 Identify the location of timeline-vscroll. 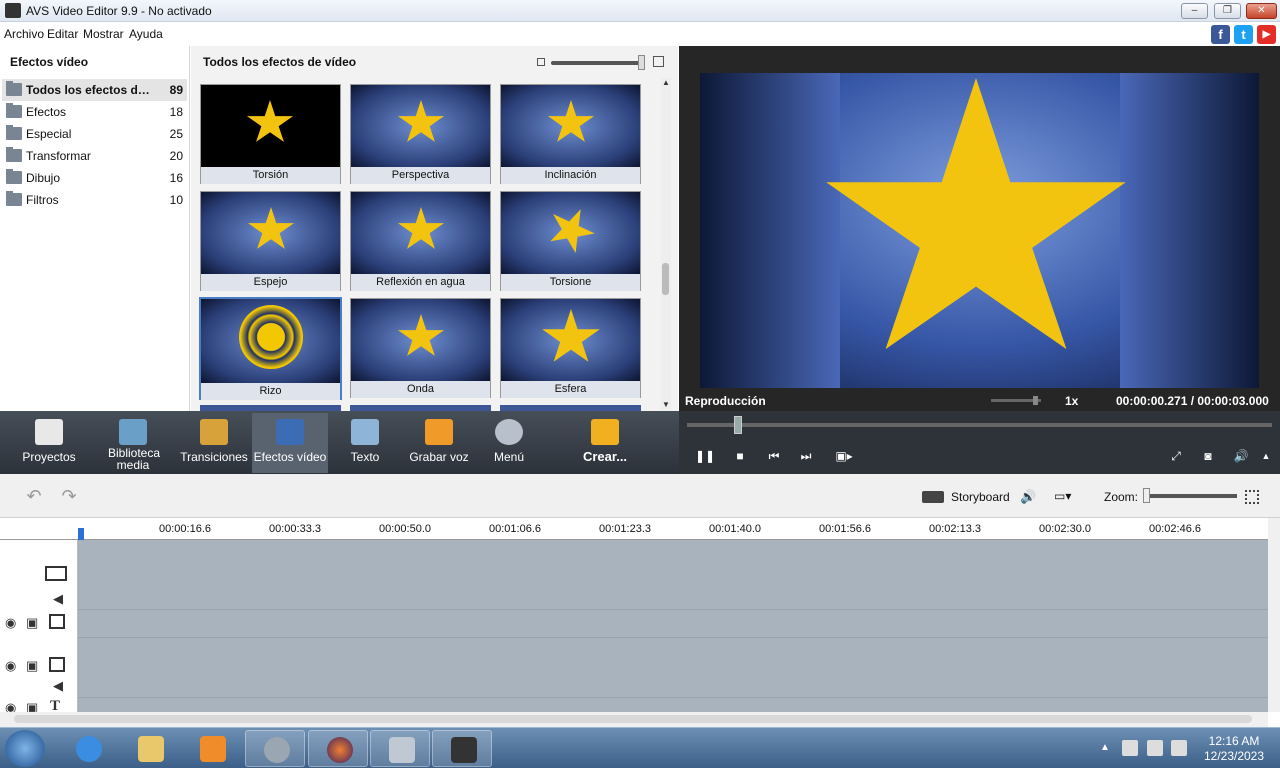
(1274, 615).